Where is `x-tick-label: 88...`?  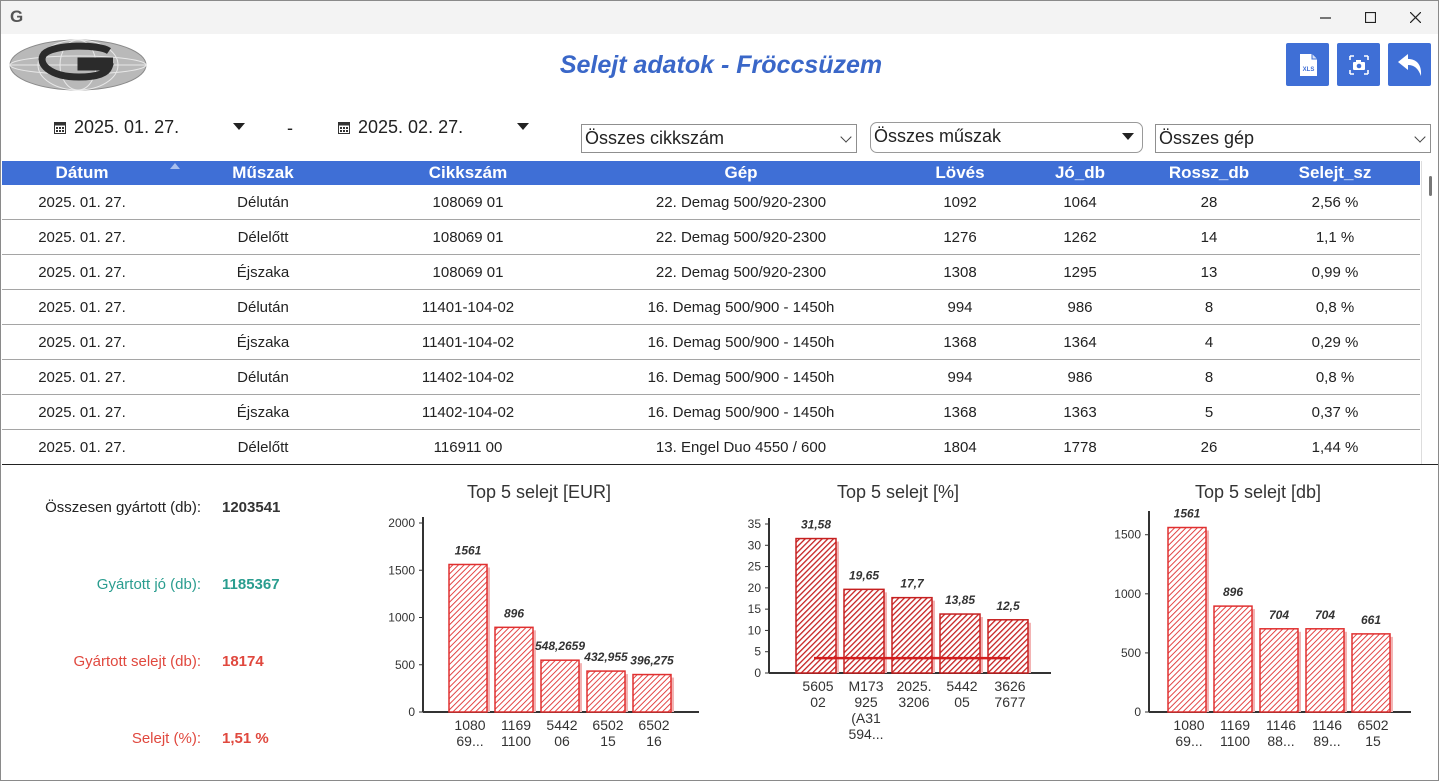 x-tick-label: 88... is located at coordinates (1280, 741).